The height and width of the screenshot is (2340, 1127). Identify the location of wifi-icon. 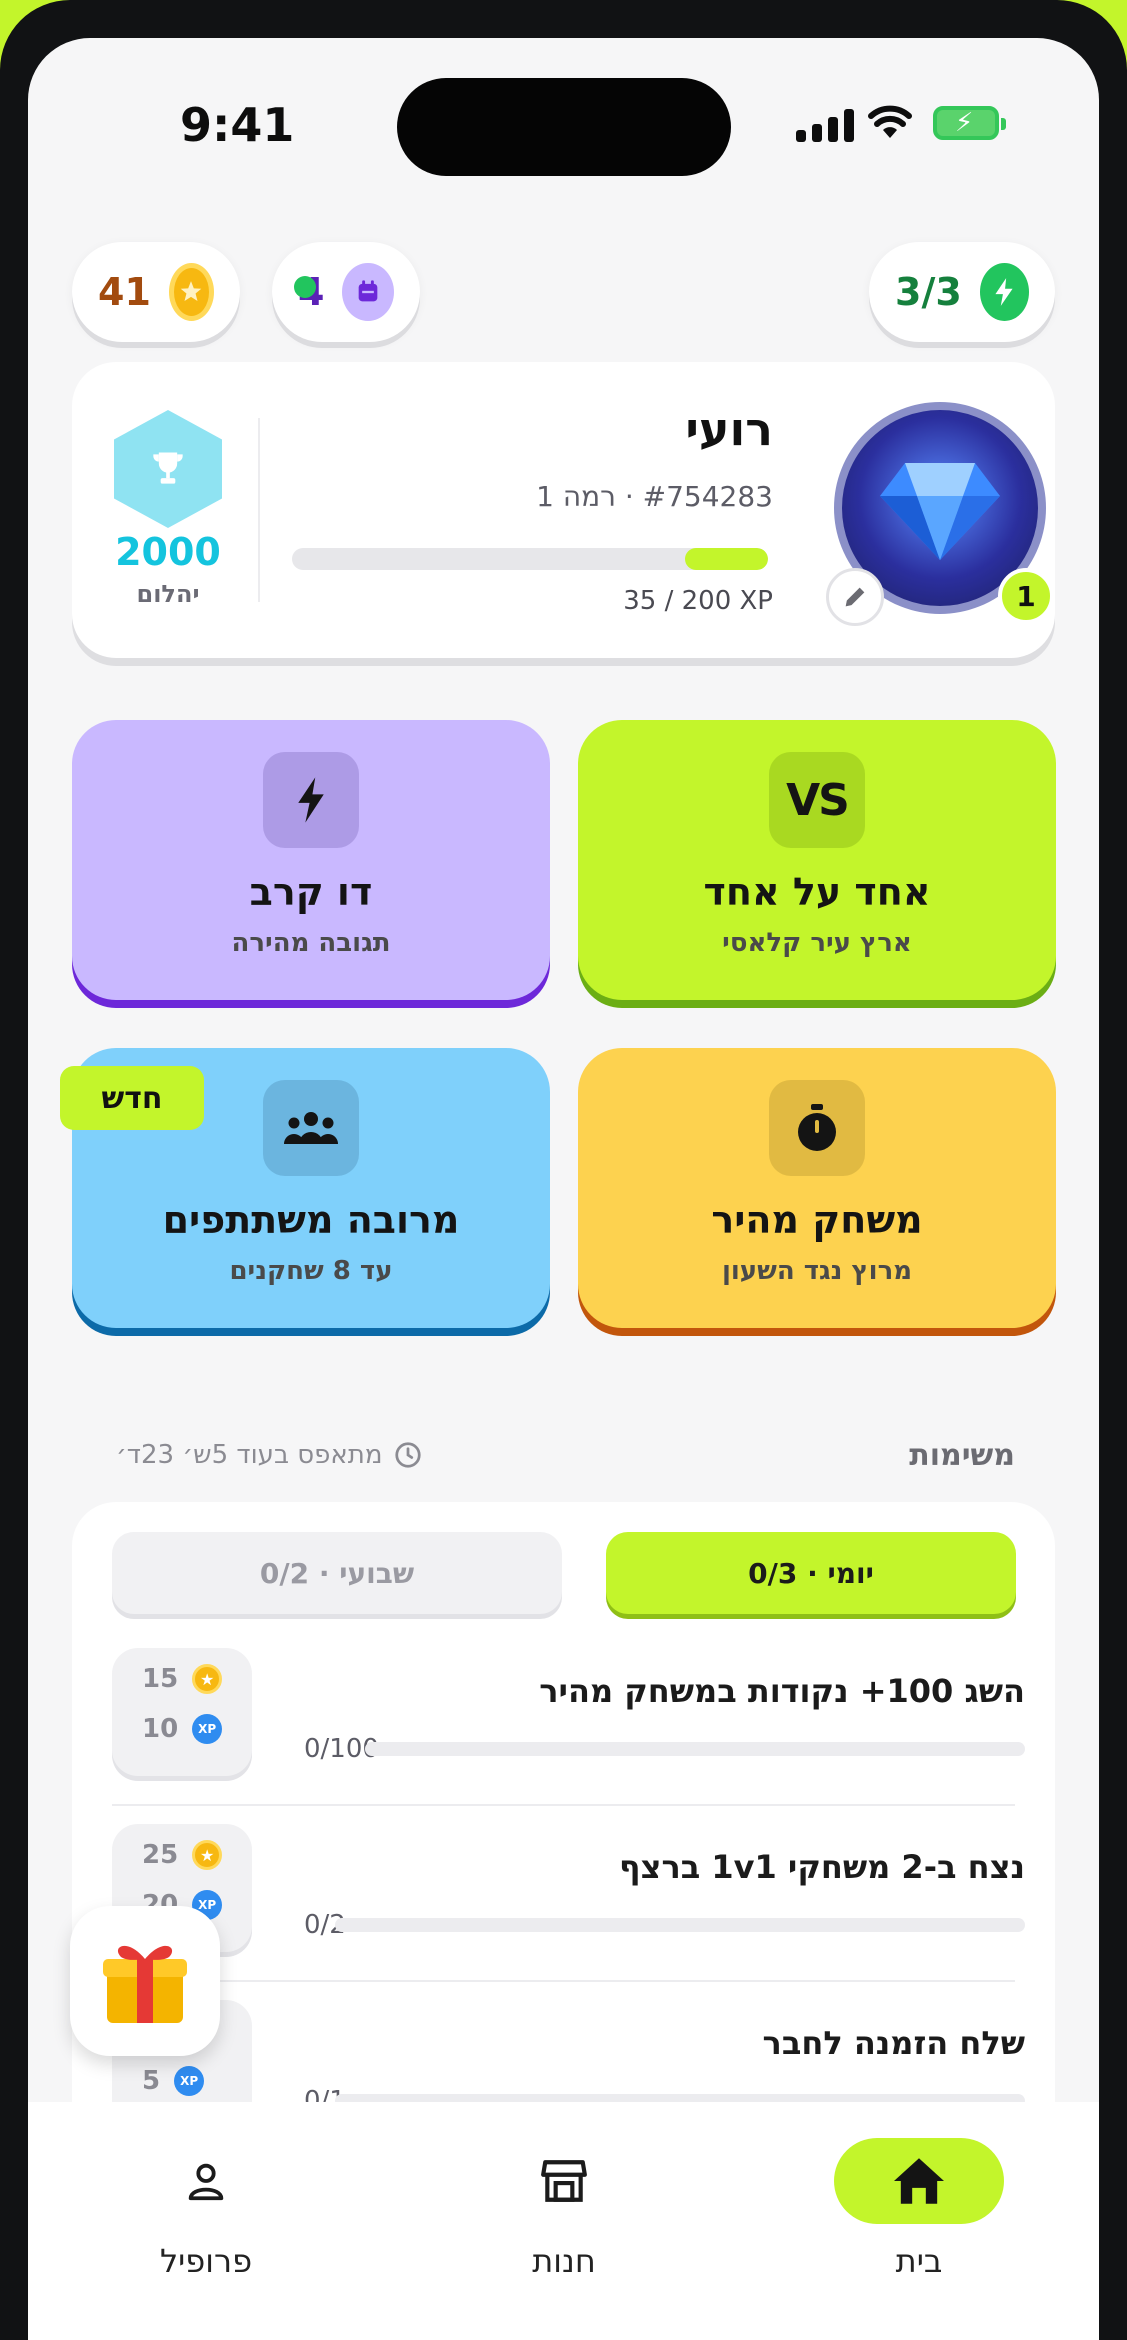
(890, 121).